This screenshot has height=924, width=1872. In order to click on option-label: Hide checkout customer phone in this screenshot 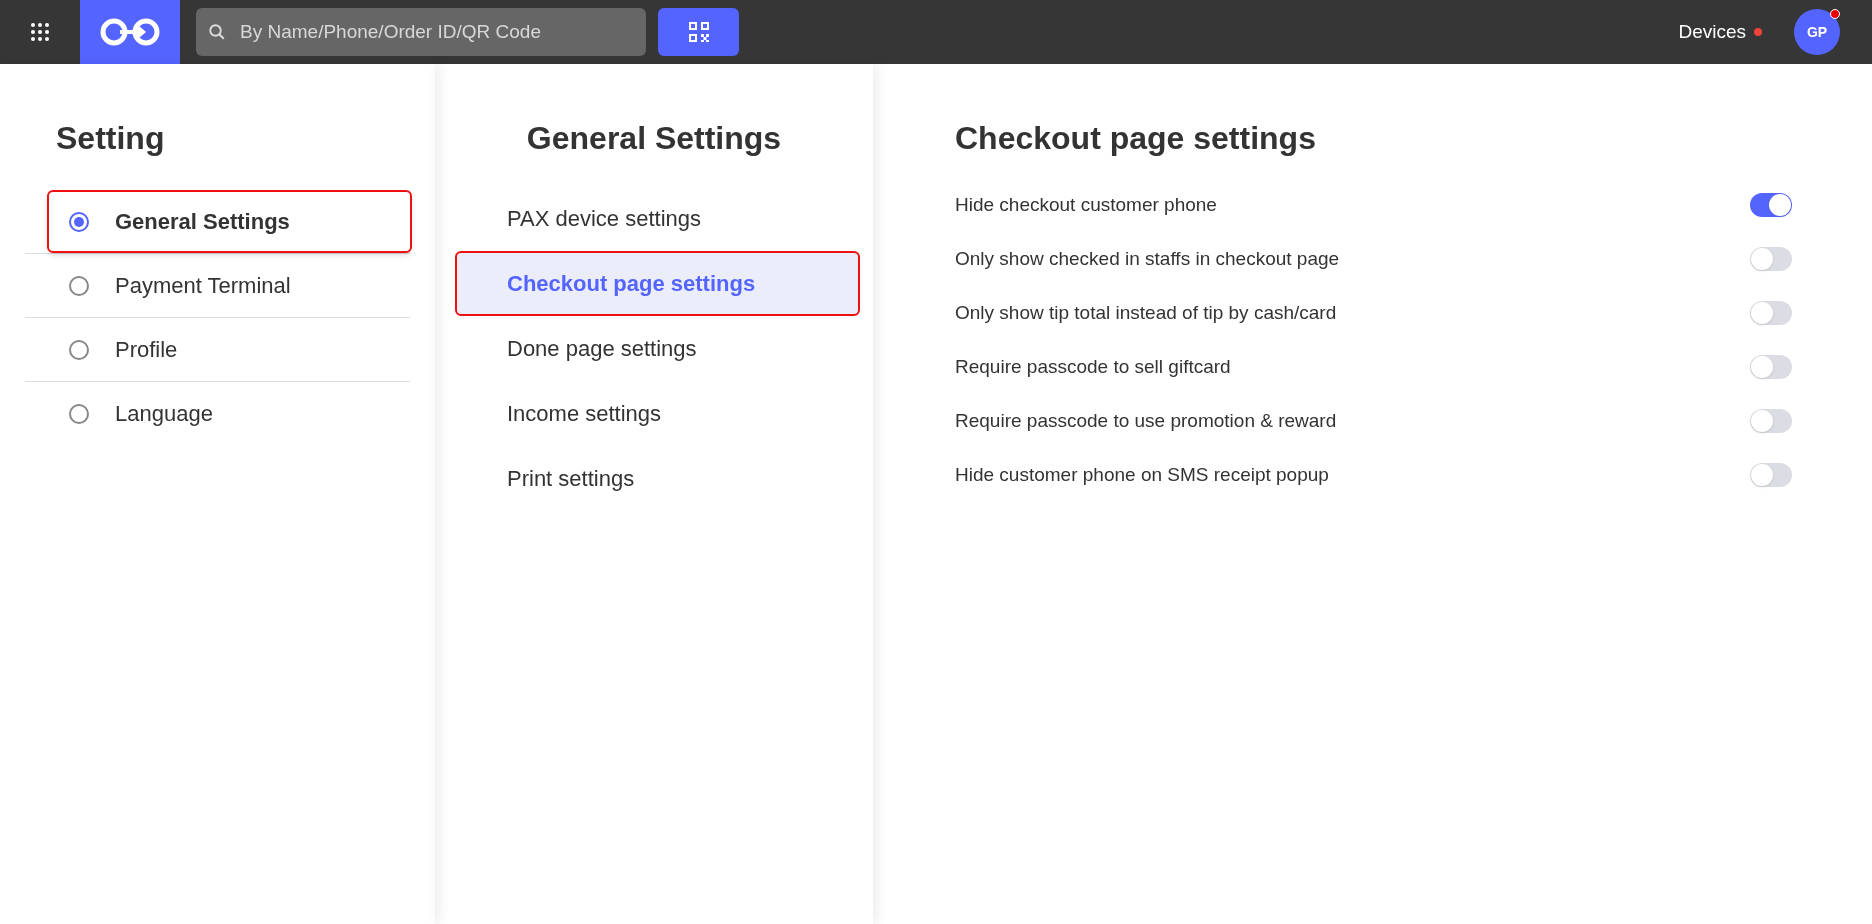, I will do `click(1086, 204)`.